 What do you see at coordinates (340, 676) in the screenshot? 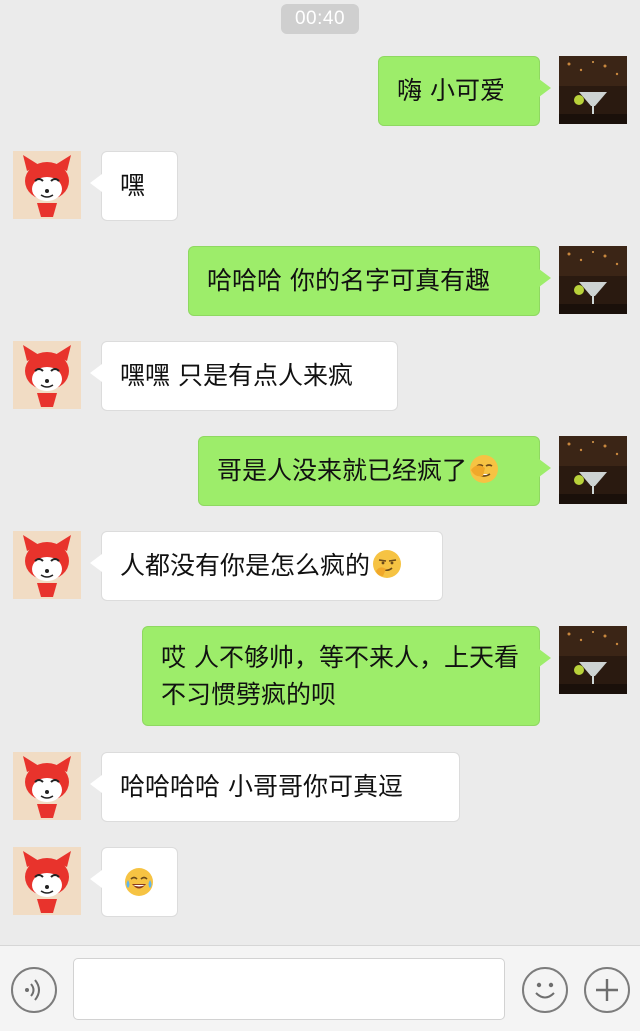
I see `message-text: 哎 人不够帅，等不来人，上天看不习惯劈疯的呗` at bounding box center [340, 676].